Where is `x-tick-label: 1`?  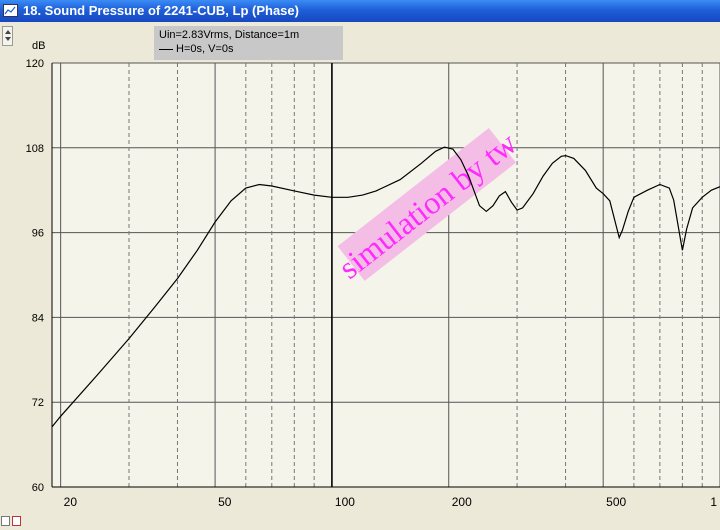
x-tick-label: 1 is located at coordinates (713, 502).